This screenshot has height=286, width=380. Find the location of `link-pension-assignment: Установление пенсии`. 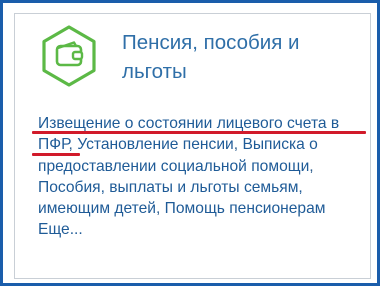

link-pension-assignment: Установление пенсии is located at coordinates (155, 144).